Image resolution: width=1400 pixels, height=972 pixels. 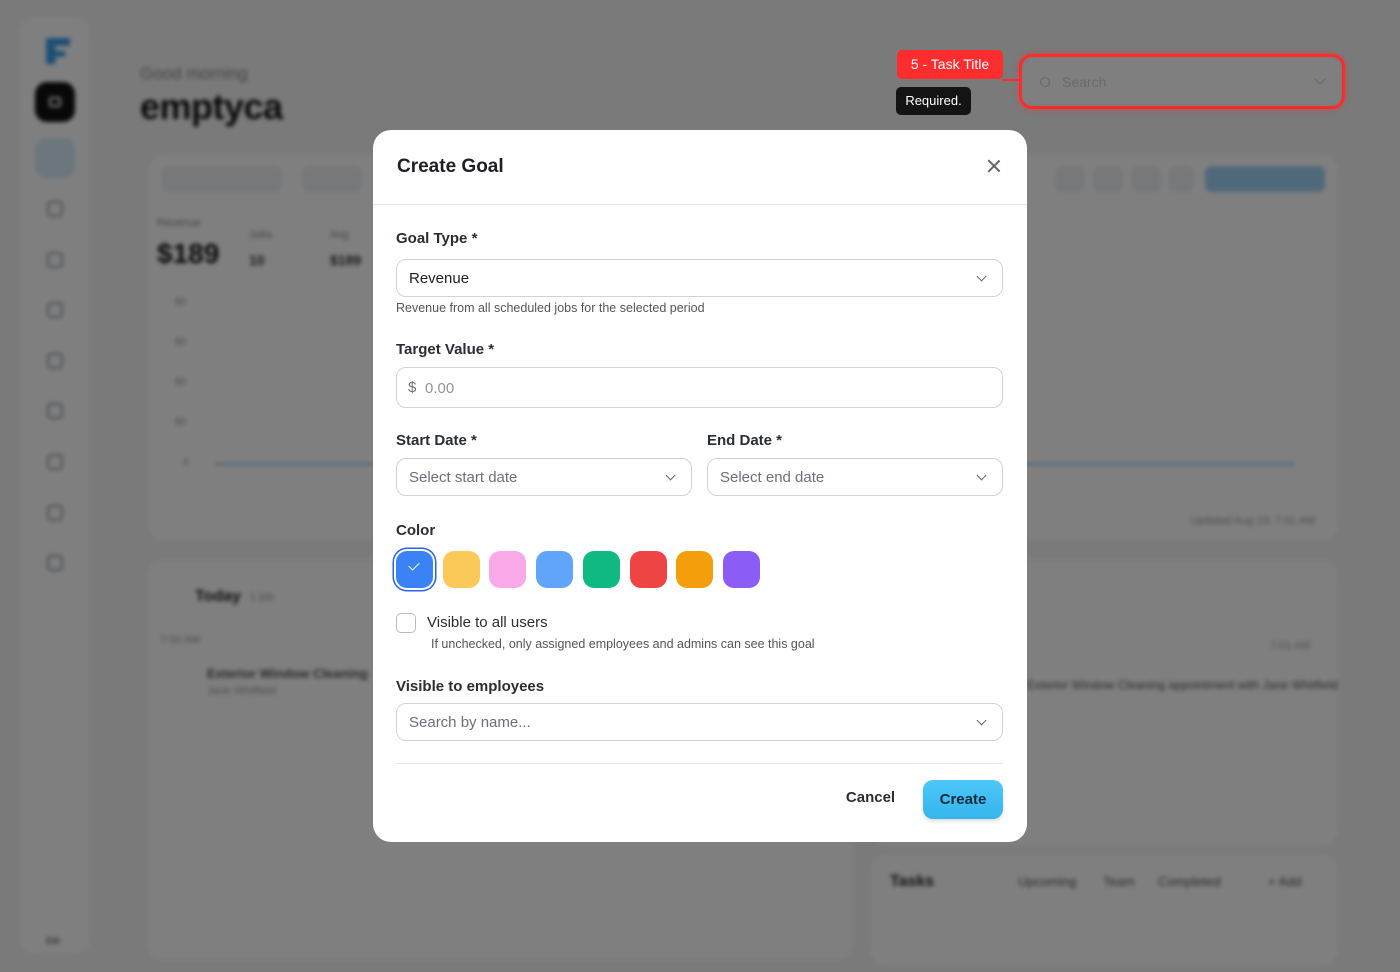 What do you see at coordinates (487, 622) in the screenshot?
I see `visible-all-label: Visible to all users` at bounding box center [487, 622].